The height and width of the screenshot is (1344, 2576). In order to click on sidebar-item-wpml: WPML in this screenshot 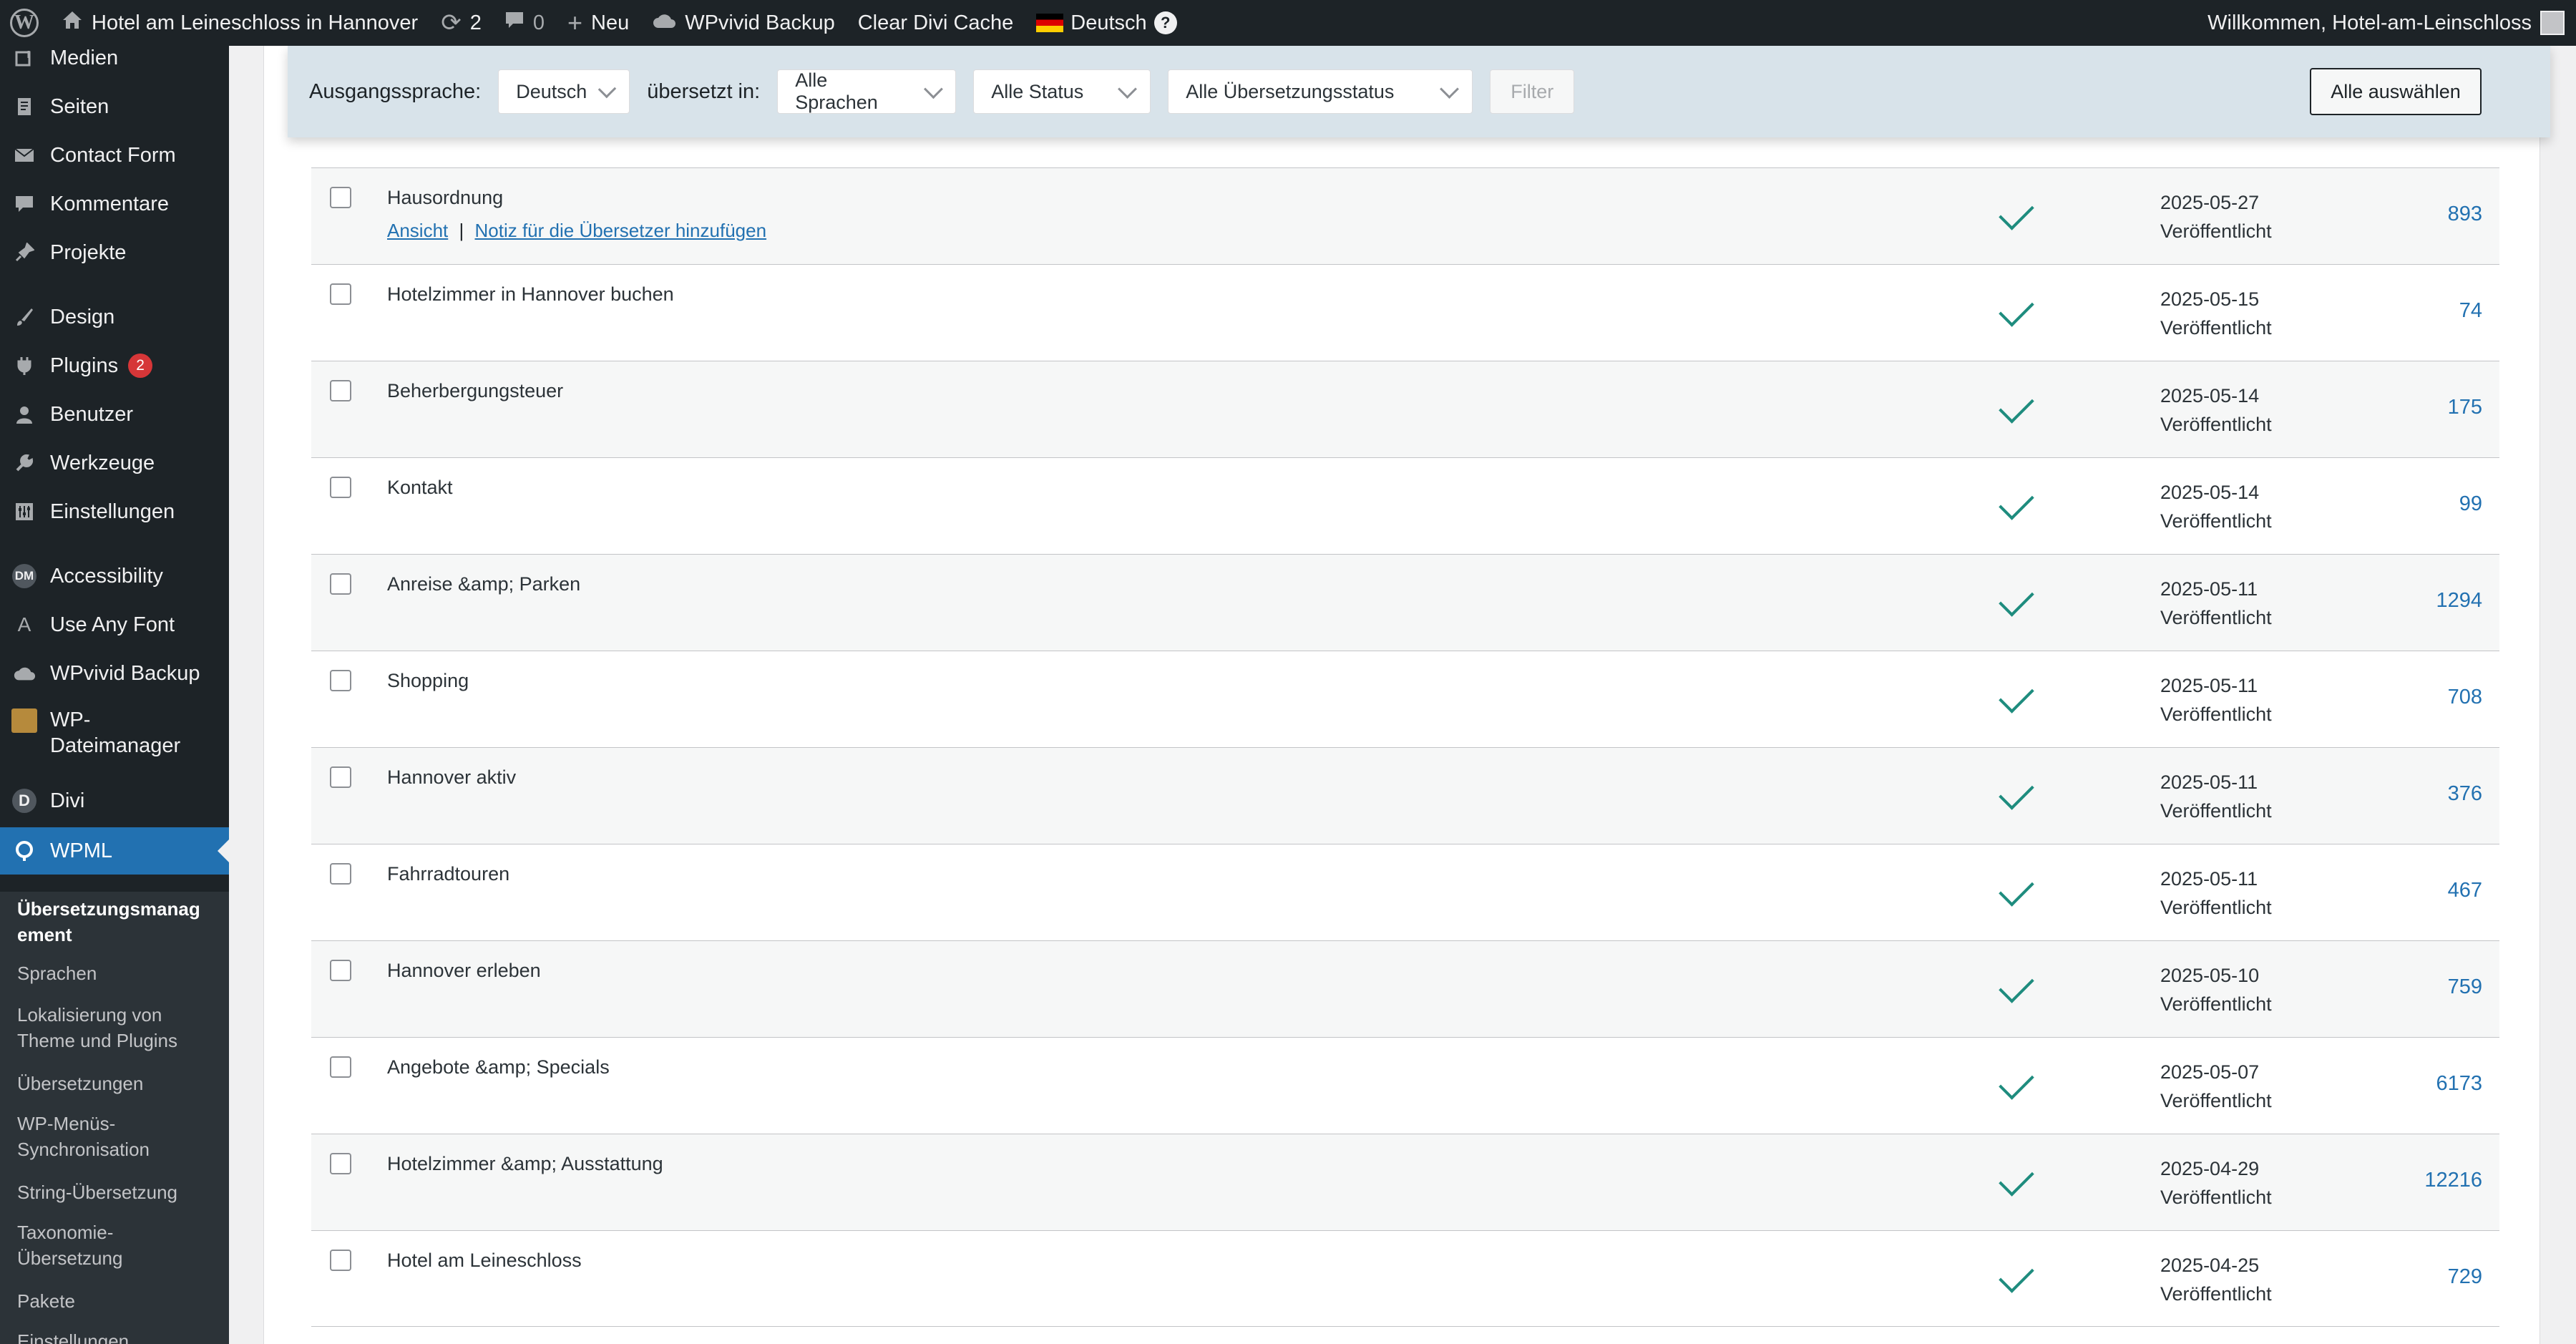, I will do `click(114, 851)`.